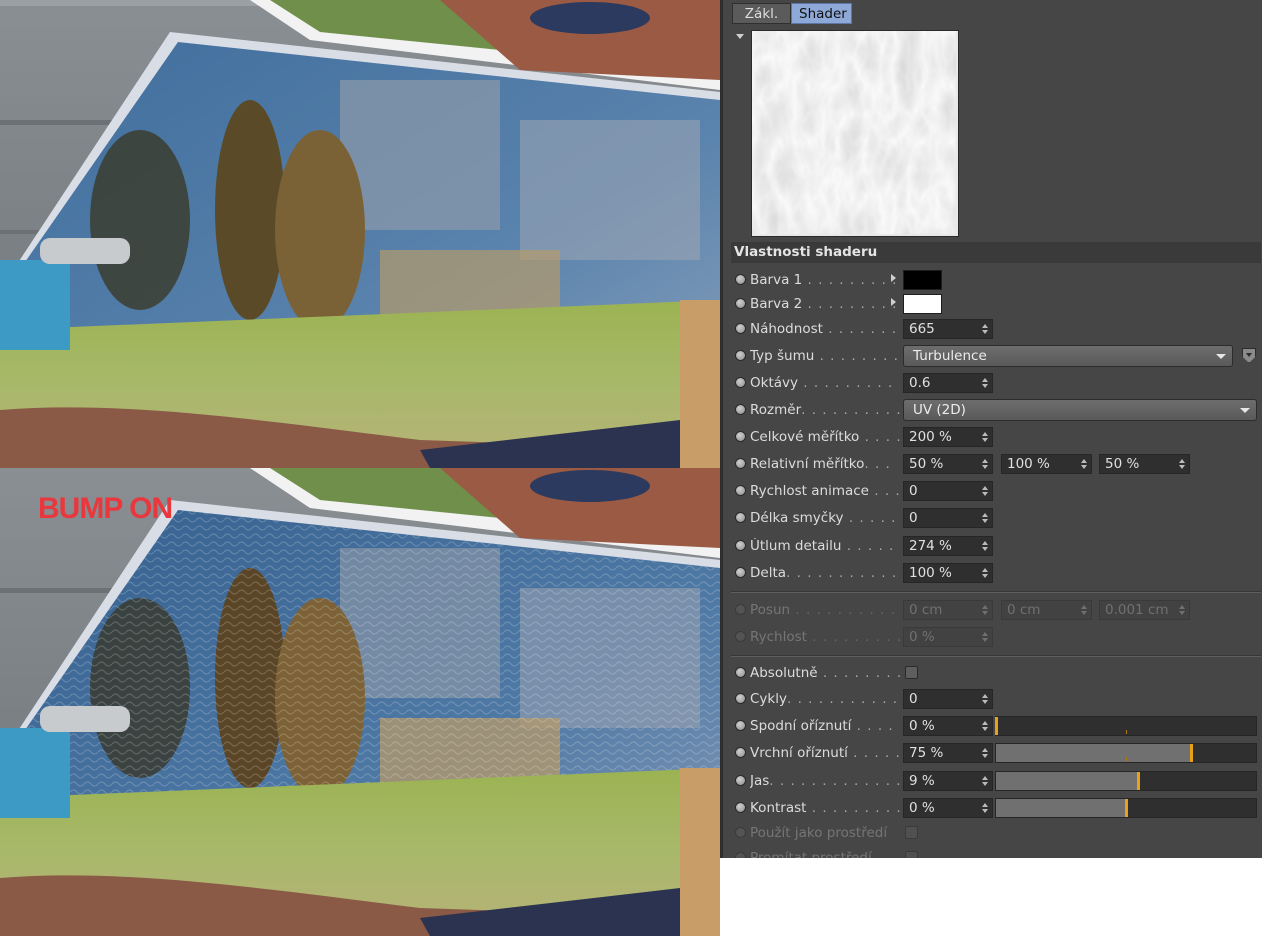 This screenshot has height=936, width=1262. Describe the element at coordinates (799, 753) in the screenshot. I see `param-label: Vrchní oříznutí` at that location.